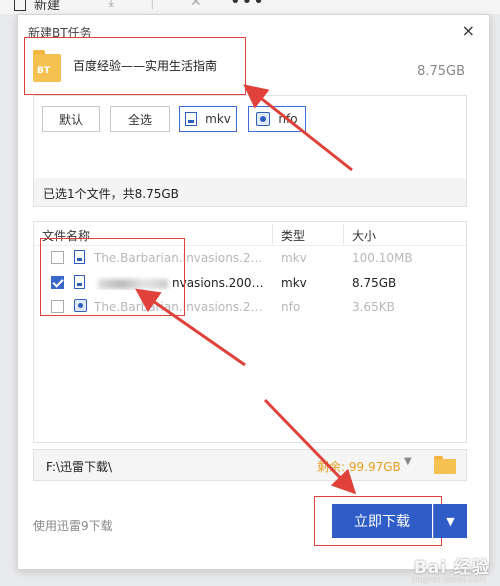  What do you see at coordinates (374, 283) in the screenshot?
I see `file-size: 8.75GB` at bounding box center [374, 283].